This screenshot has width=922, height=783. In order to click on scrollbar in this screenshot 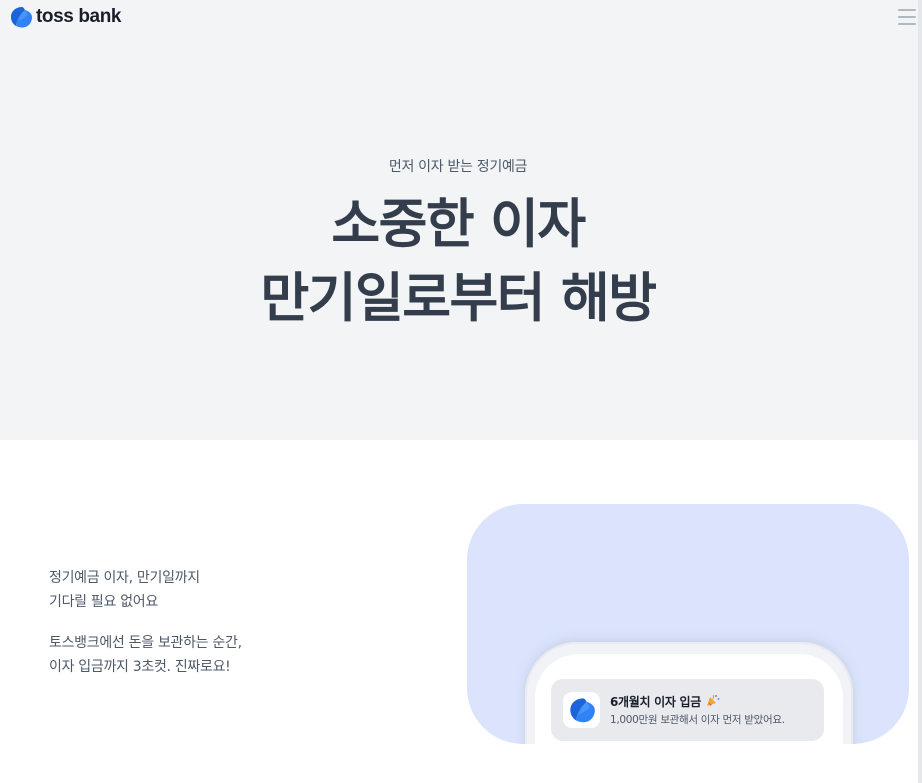, I will do `click(920, 391)`.